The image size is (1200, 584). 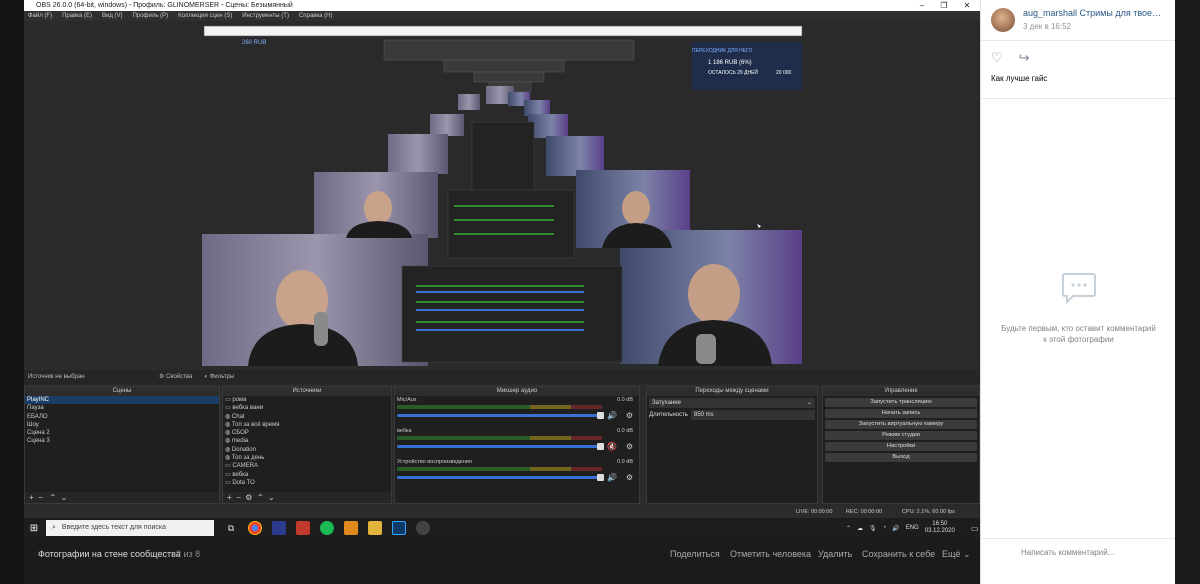 I want to click on remove-source-button: −, so click(x=238, y=497).